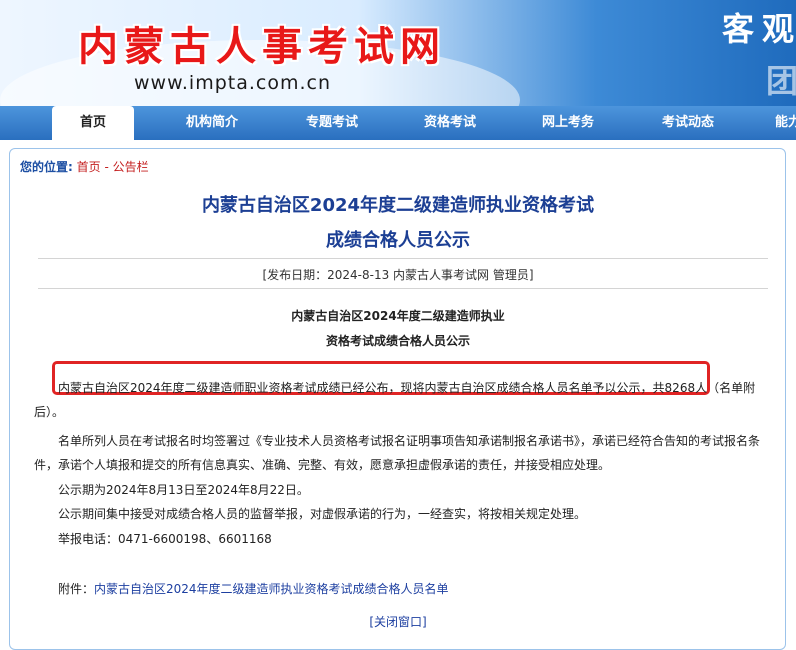 The width and height of the screenshot is (796, 650). Describe the element at coordinates (93, 123) in the screenshot. I see `nav-item-home: 首页` at that location.